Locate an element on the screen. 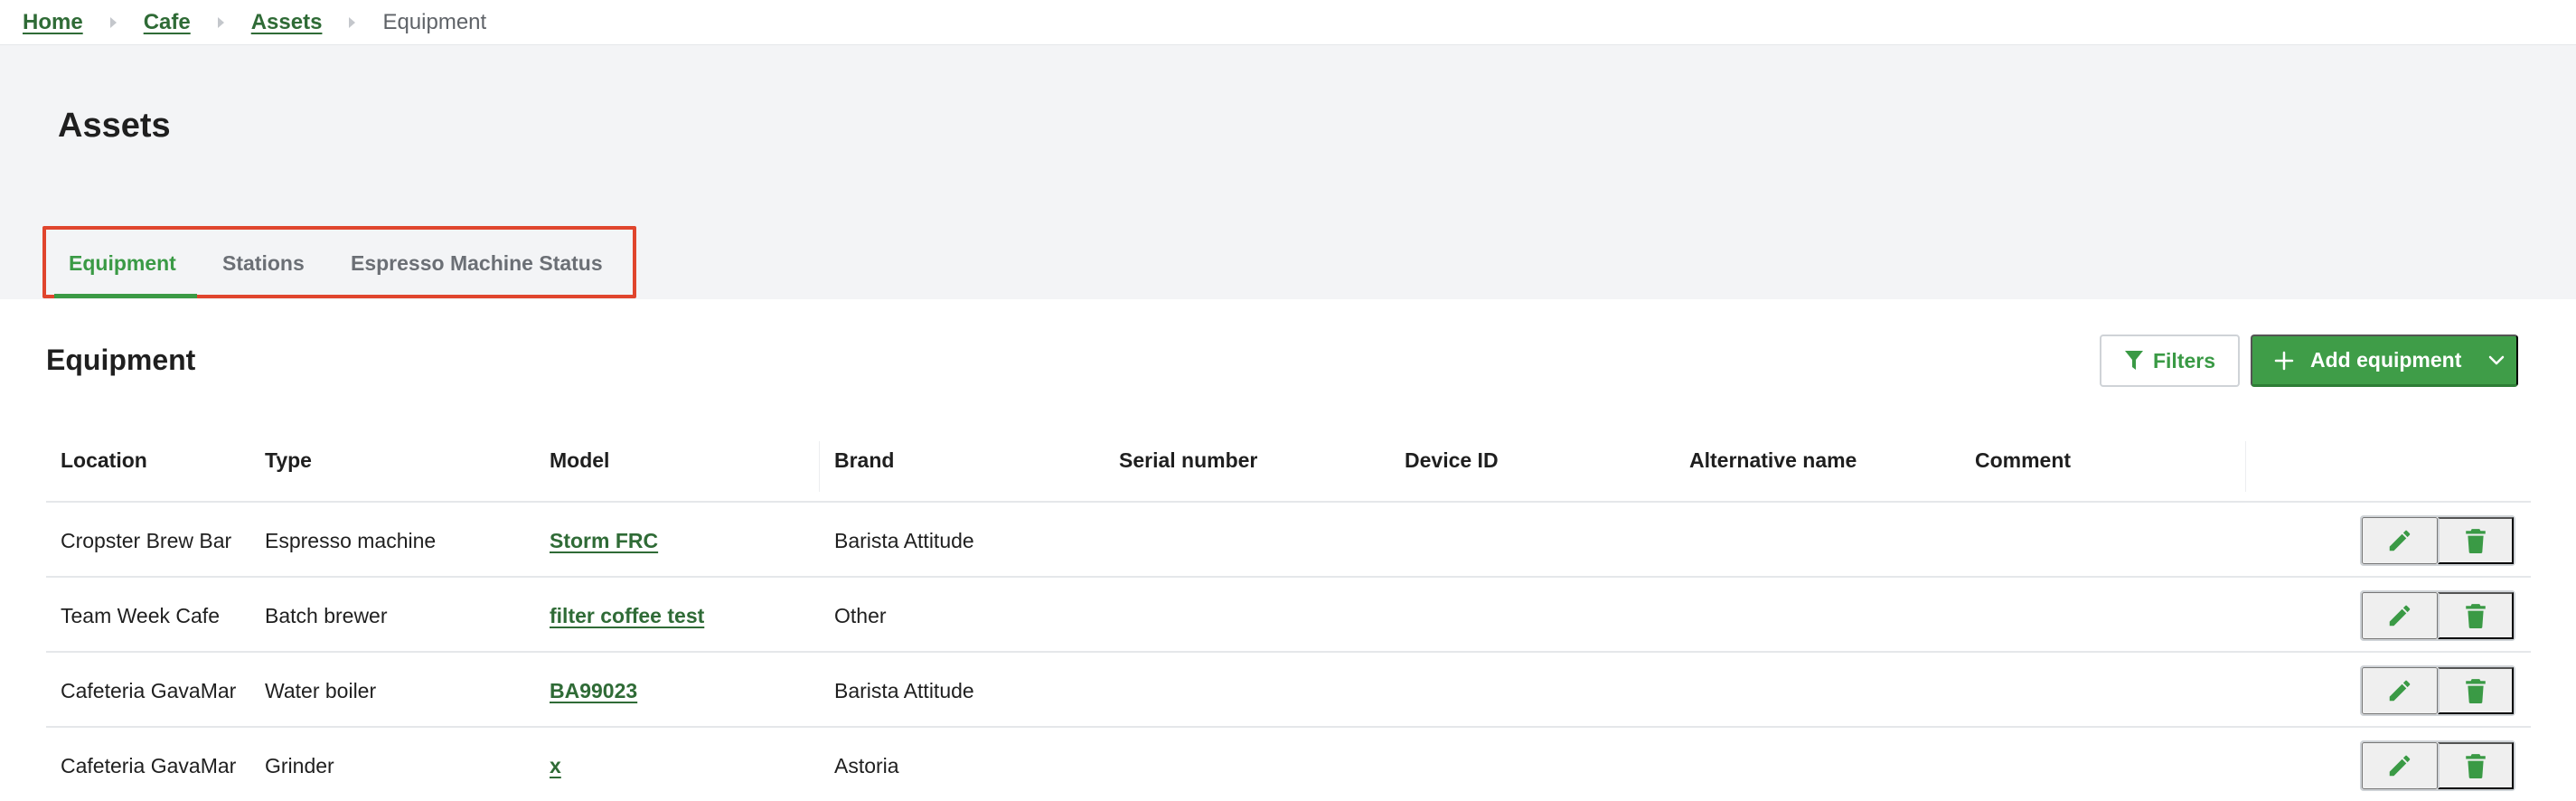  column-header-brand: Brand is located at coordinates (864, 460).